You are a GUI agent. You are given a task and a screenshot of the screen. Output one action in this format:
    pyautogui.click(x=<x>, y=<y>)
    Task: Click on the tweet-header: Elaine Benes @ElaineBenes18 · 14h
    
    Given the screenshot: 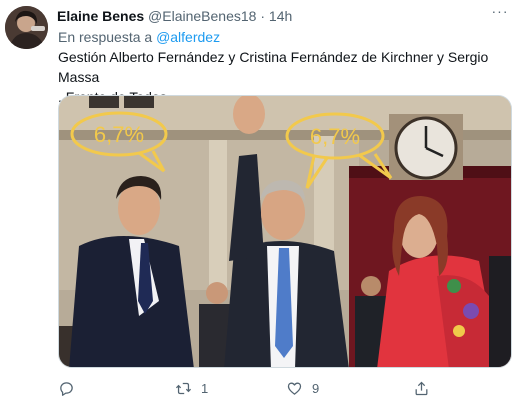 What is the action you would take?
    pyautogui.click(x=283, y=18)
    